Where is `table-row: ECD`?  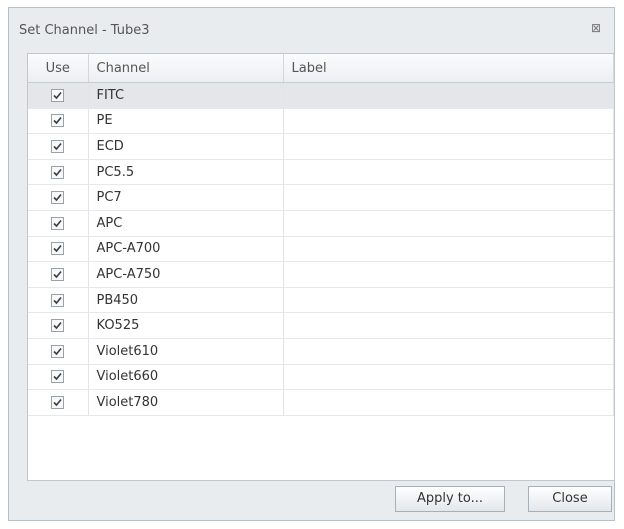
table-row: ECD is located at coordinates (321, 146).